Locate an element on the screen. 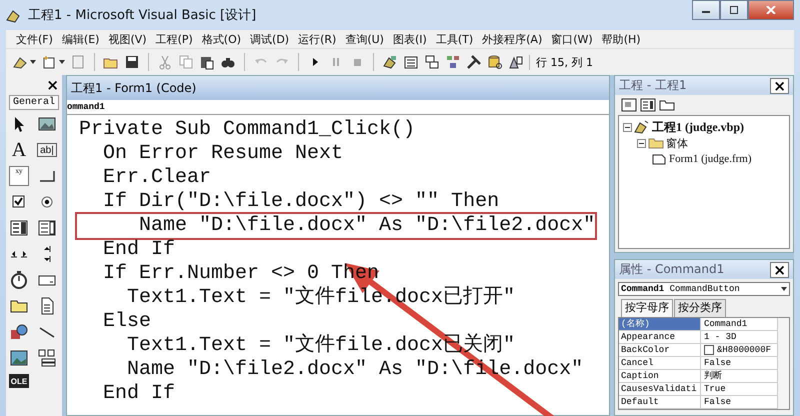 The image size is (800, 416). tree-item: Form1 (judge.frm) is located at coordinates (710, 159).